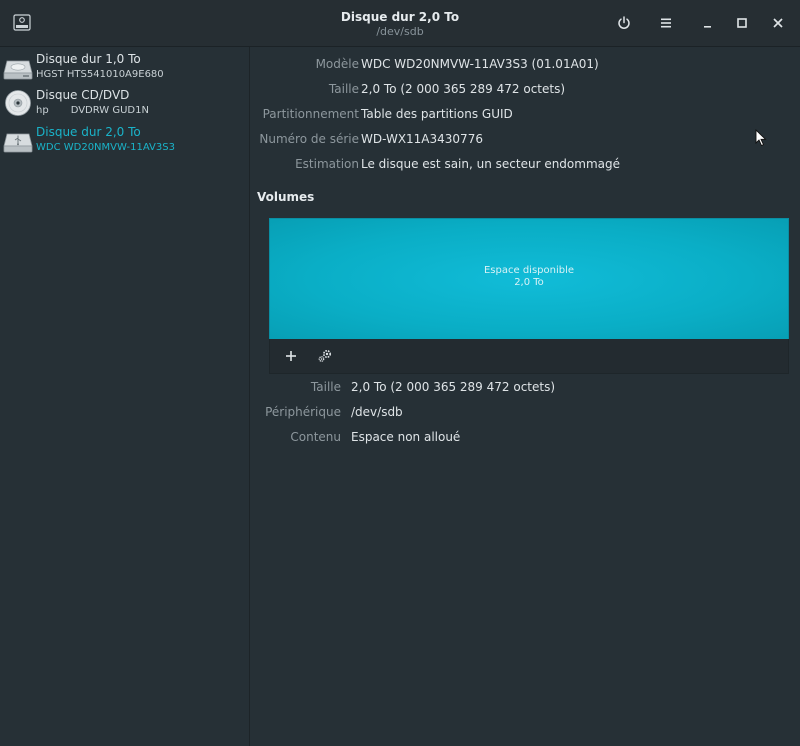 Image resolution: width=800 pixels, height=746 pixels. What do you see at coordinates (105, 147) in the screenshot?
I see `drive-model: WDC WD20NMVW-11AV3S3` at bounding box center [105, 147].